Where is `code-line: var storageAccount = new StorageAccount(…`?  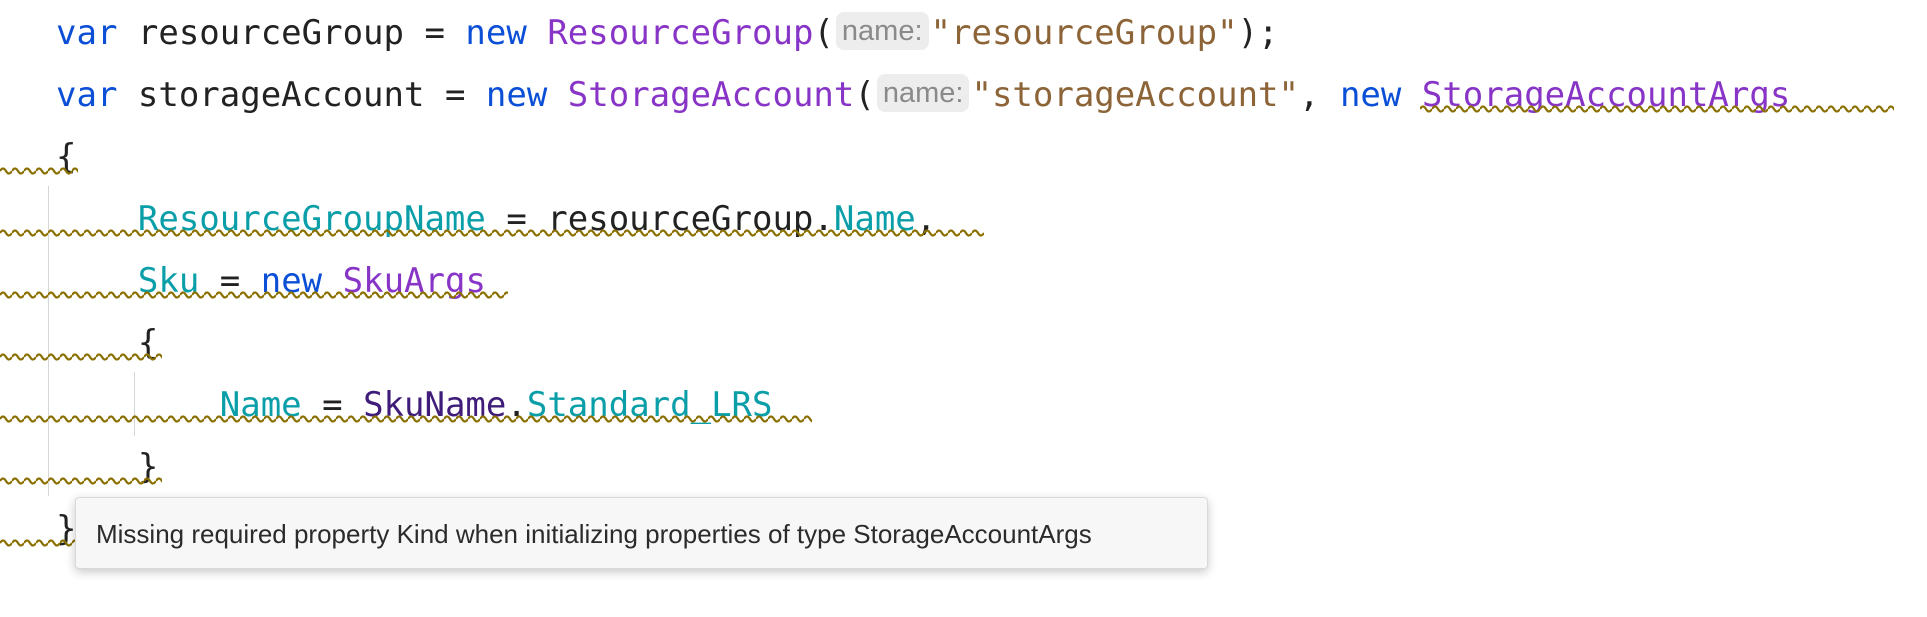 code-line: var storageAccount = new StorageAccount(… is located at coordinates (923, 95).